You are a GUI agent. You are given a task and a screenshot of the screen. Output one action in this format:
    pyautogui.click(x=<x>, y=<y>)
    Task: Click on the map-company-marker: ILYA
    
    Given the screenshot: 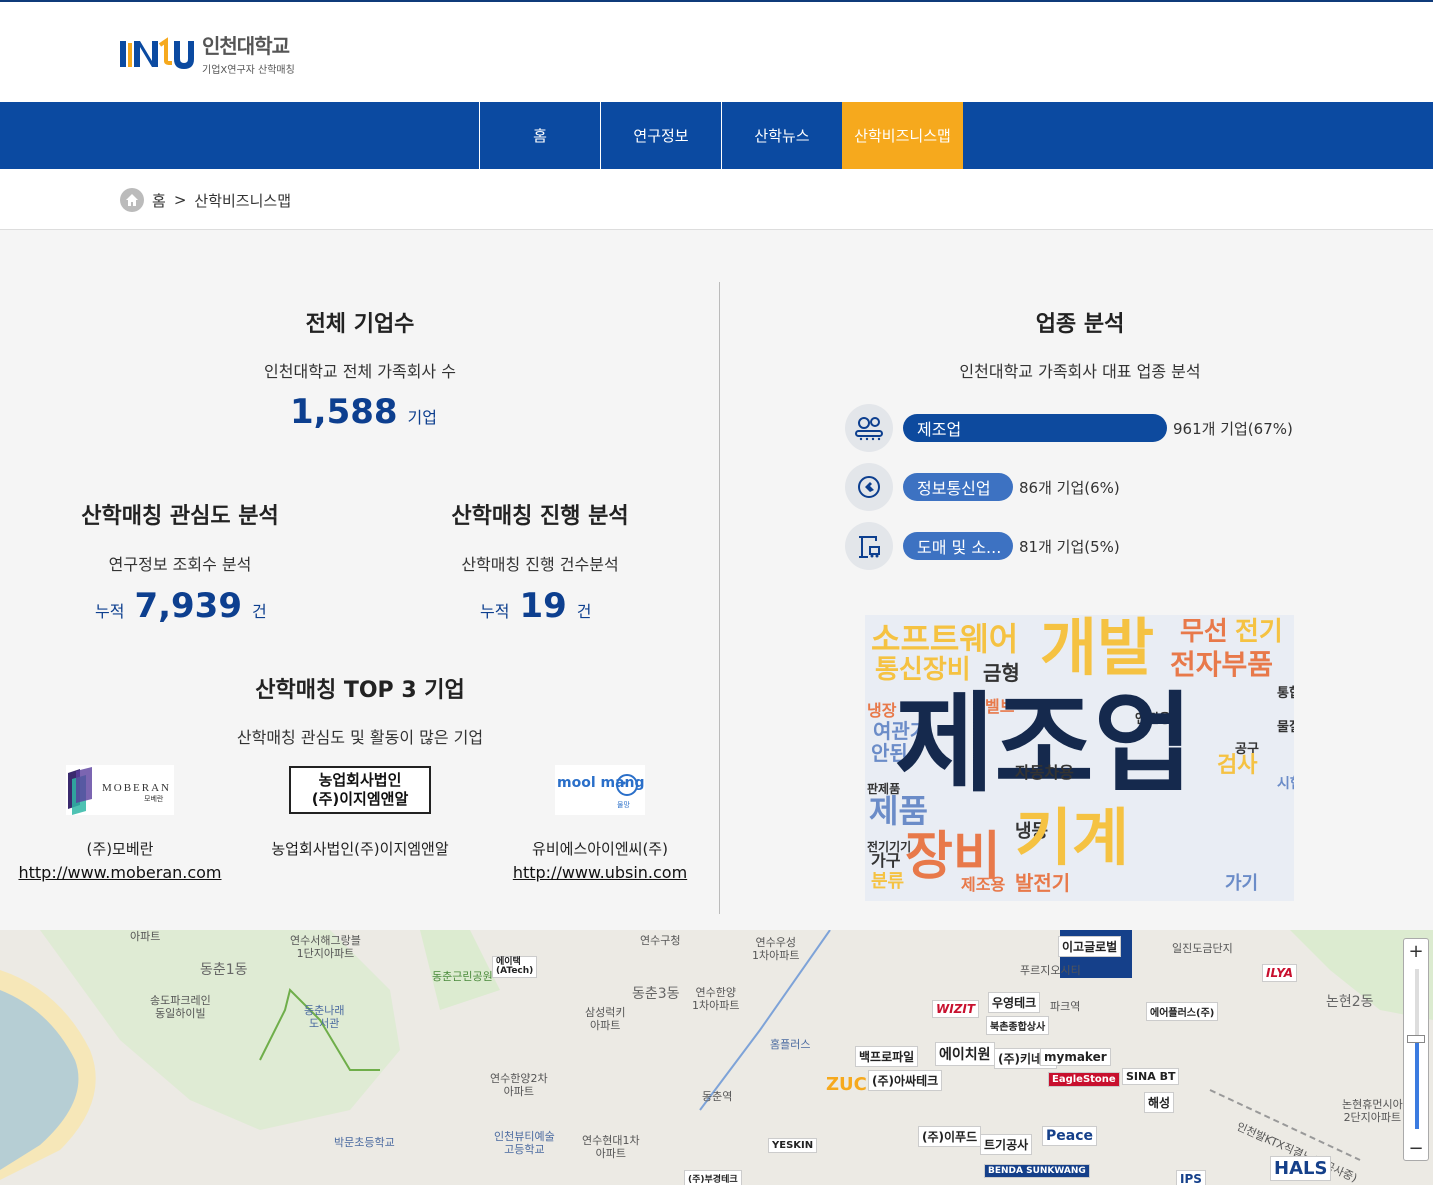 What is the action you would take?
    pyautogui.click(x=1280, y=973)
    